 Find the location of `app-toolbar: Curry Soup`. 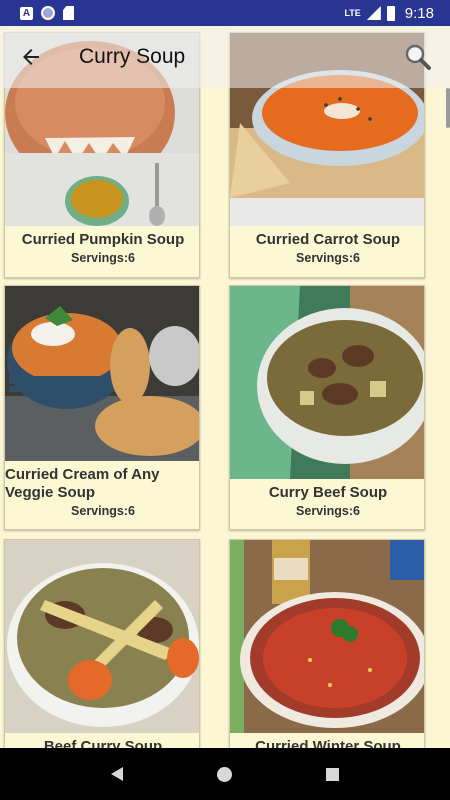

app-toolbar: Curry Soup is located at coordinates (225, 57).